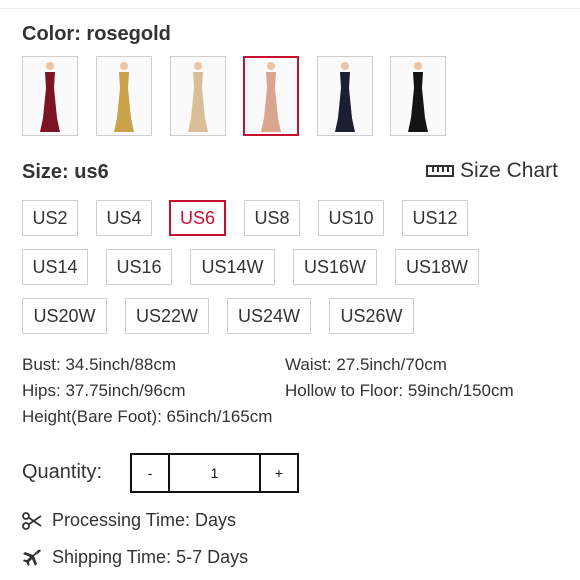 The image size is (580, 580). Describe the element at coordinates (104, 390) in the screenshot. I see `spec-hips: Hips: 37.75inch/96cm` at that location.